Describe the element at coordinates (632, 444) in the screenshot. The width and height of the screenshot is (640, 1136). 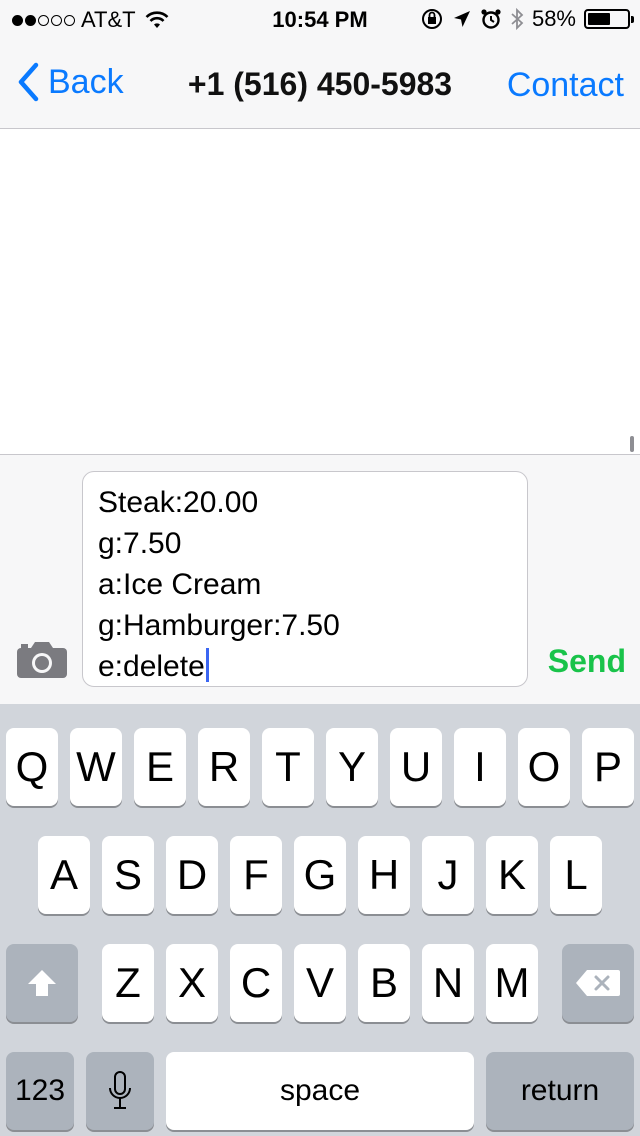
I see `scroll-indicator` at that location.